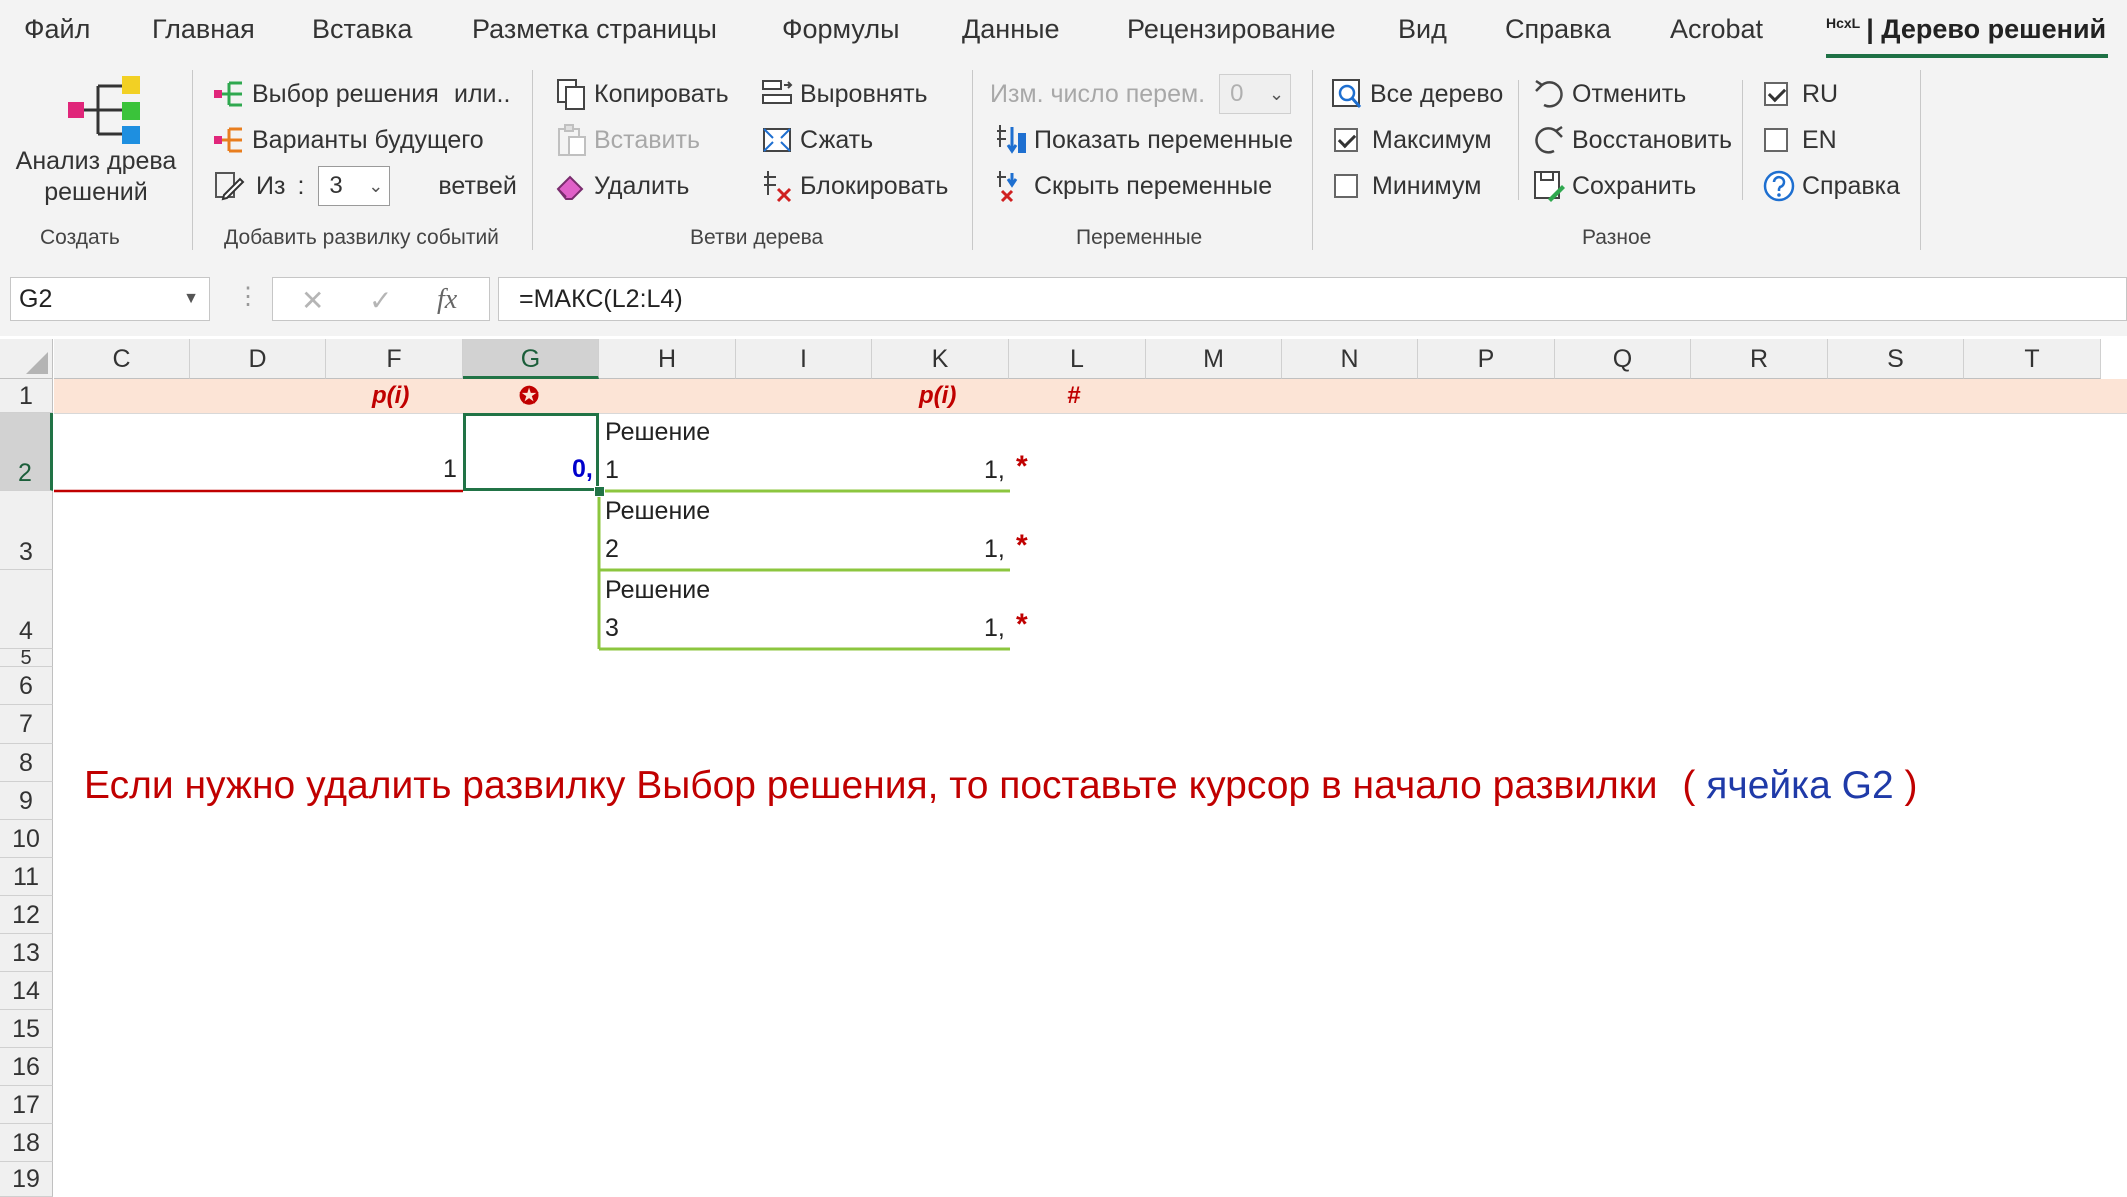 The image size is (2127, 1197). Describe the element at coordinates (994, 470) in the screenshot. I see `decision-1-value: 1,` at that location.